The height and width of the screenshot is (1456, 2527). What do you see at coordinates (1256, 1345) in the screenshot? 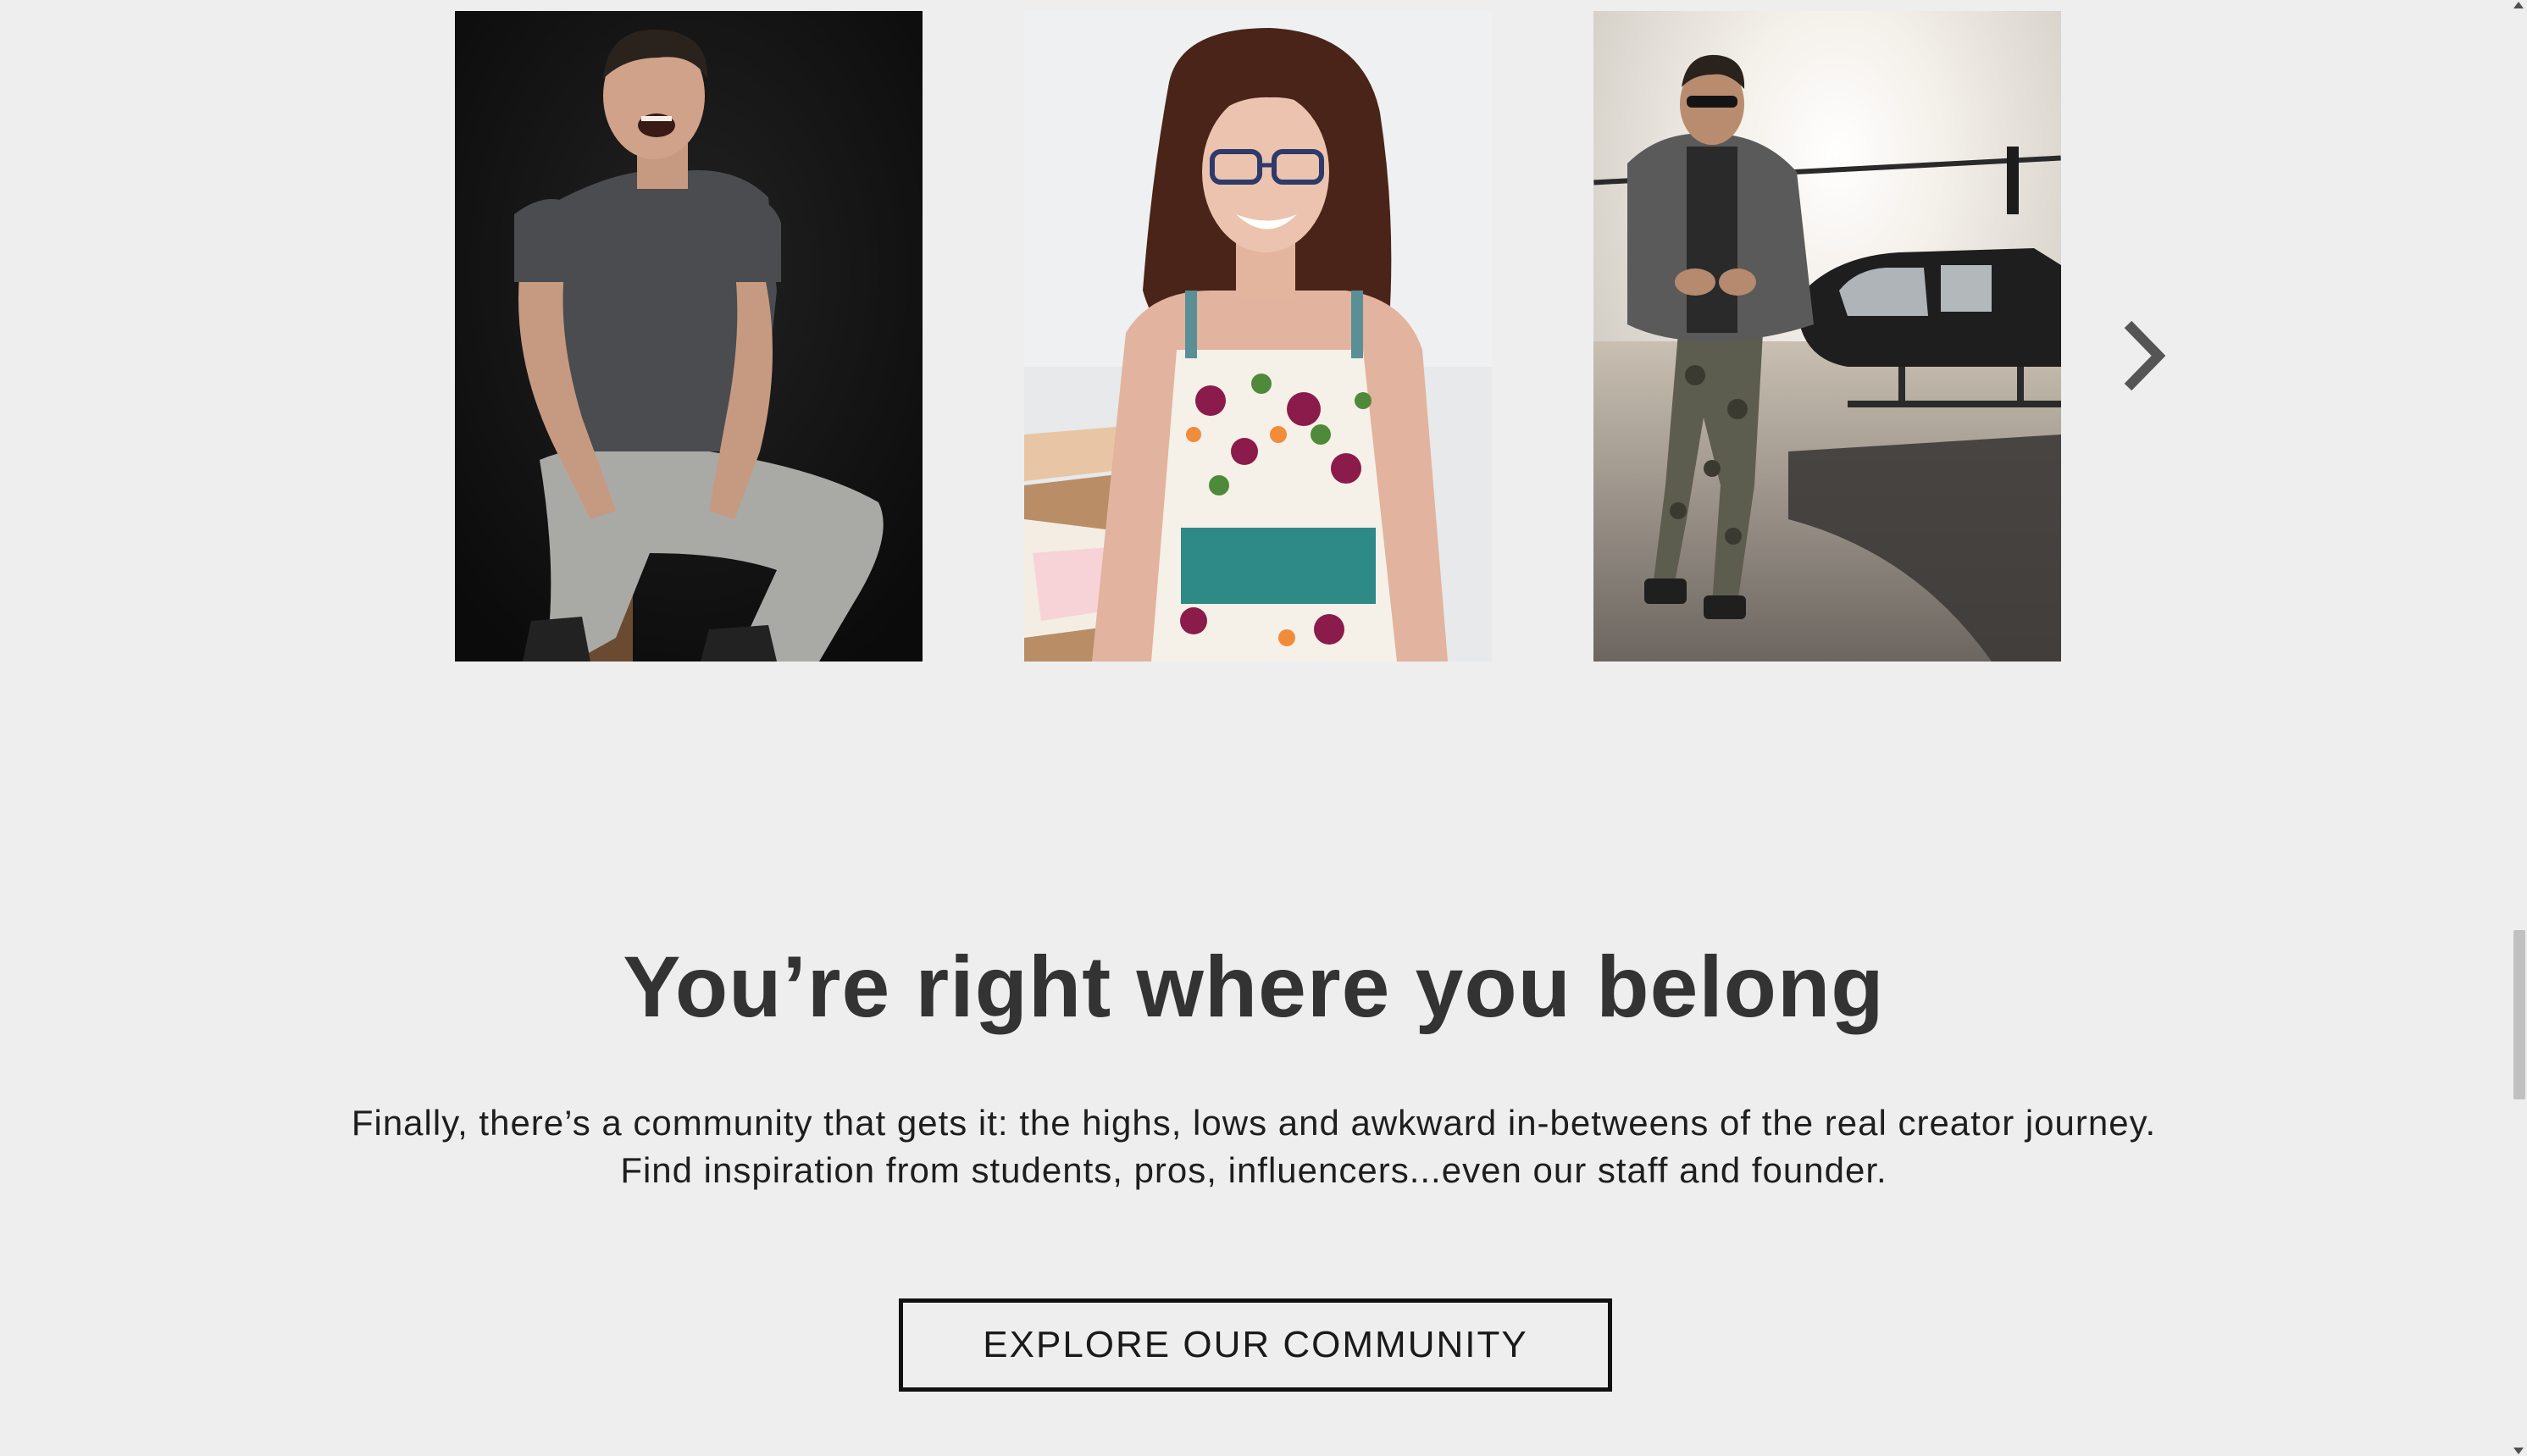
I see `explore-community-button: EXPLORE OUR COMMUNITY` at bounding box center [1256, 1345].